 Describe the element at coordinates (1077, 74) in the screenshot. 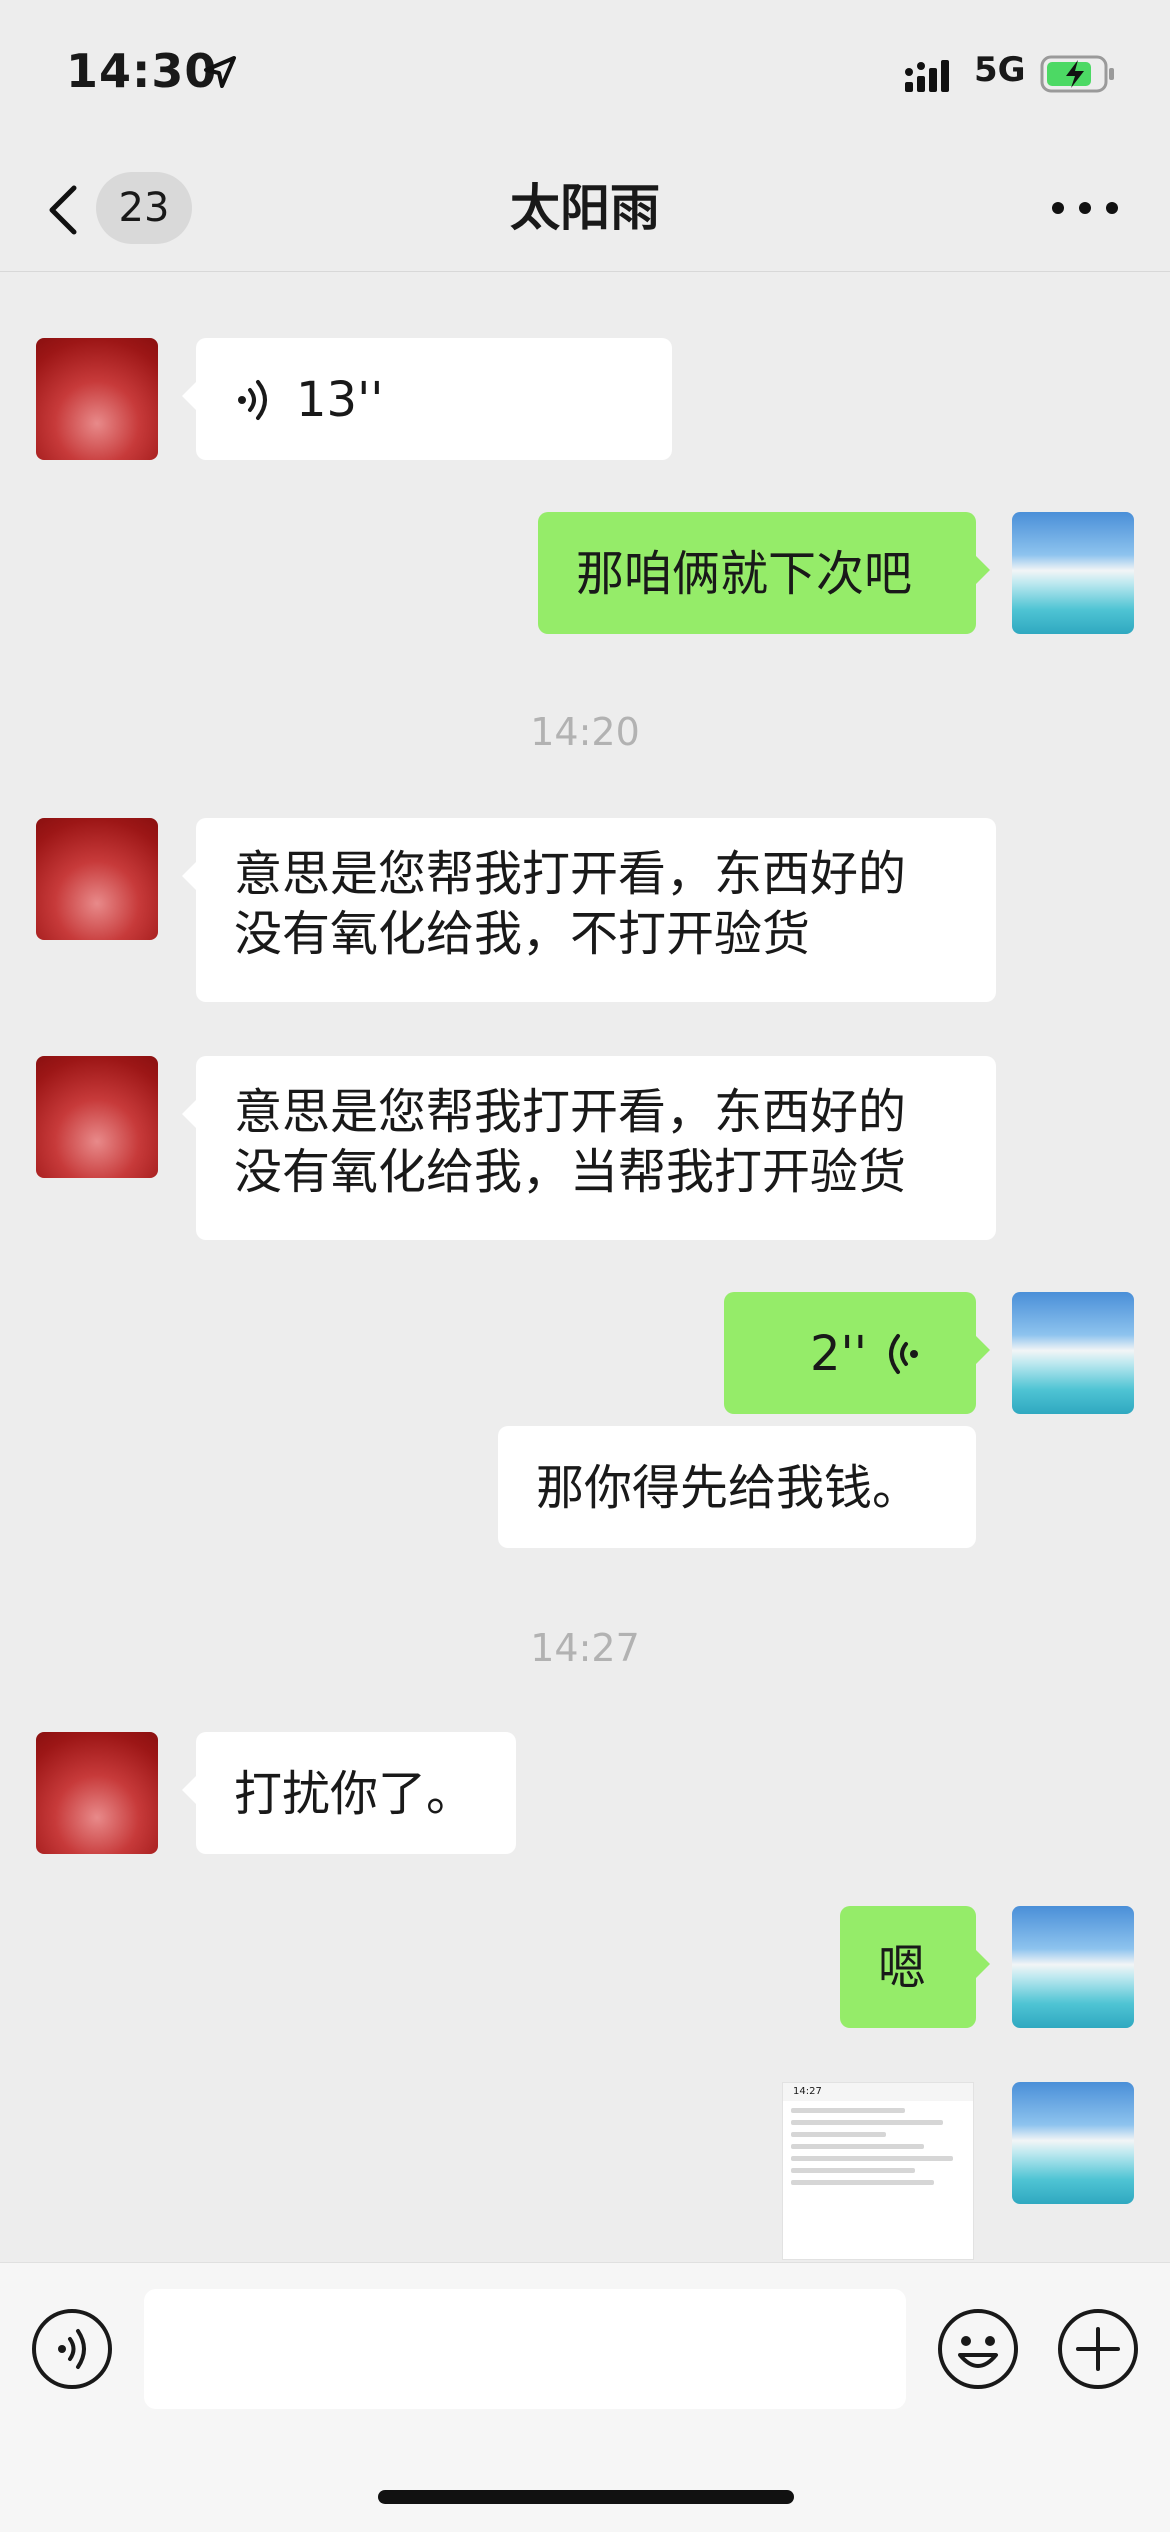

I see `battery-charging-icon` at that location.